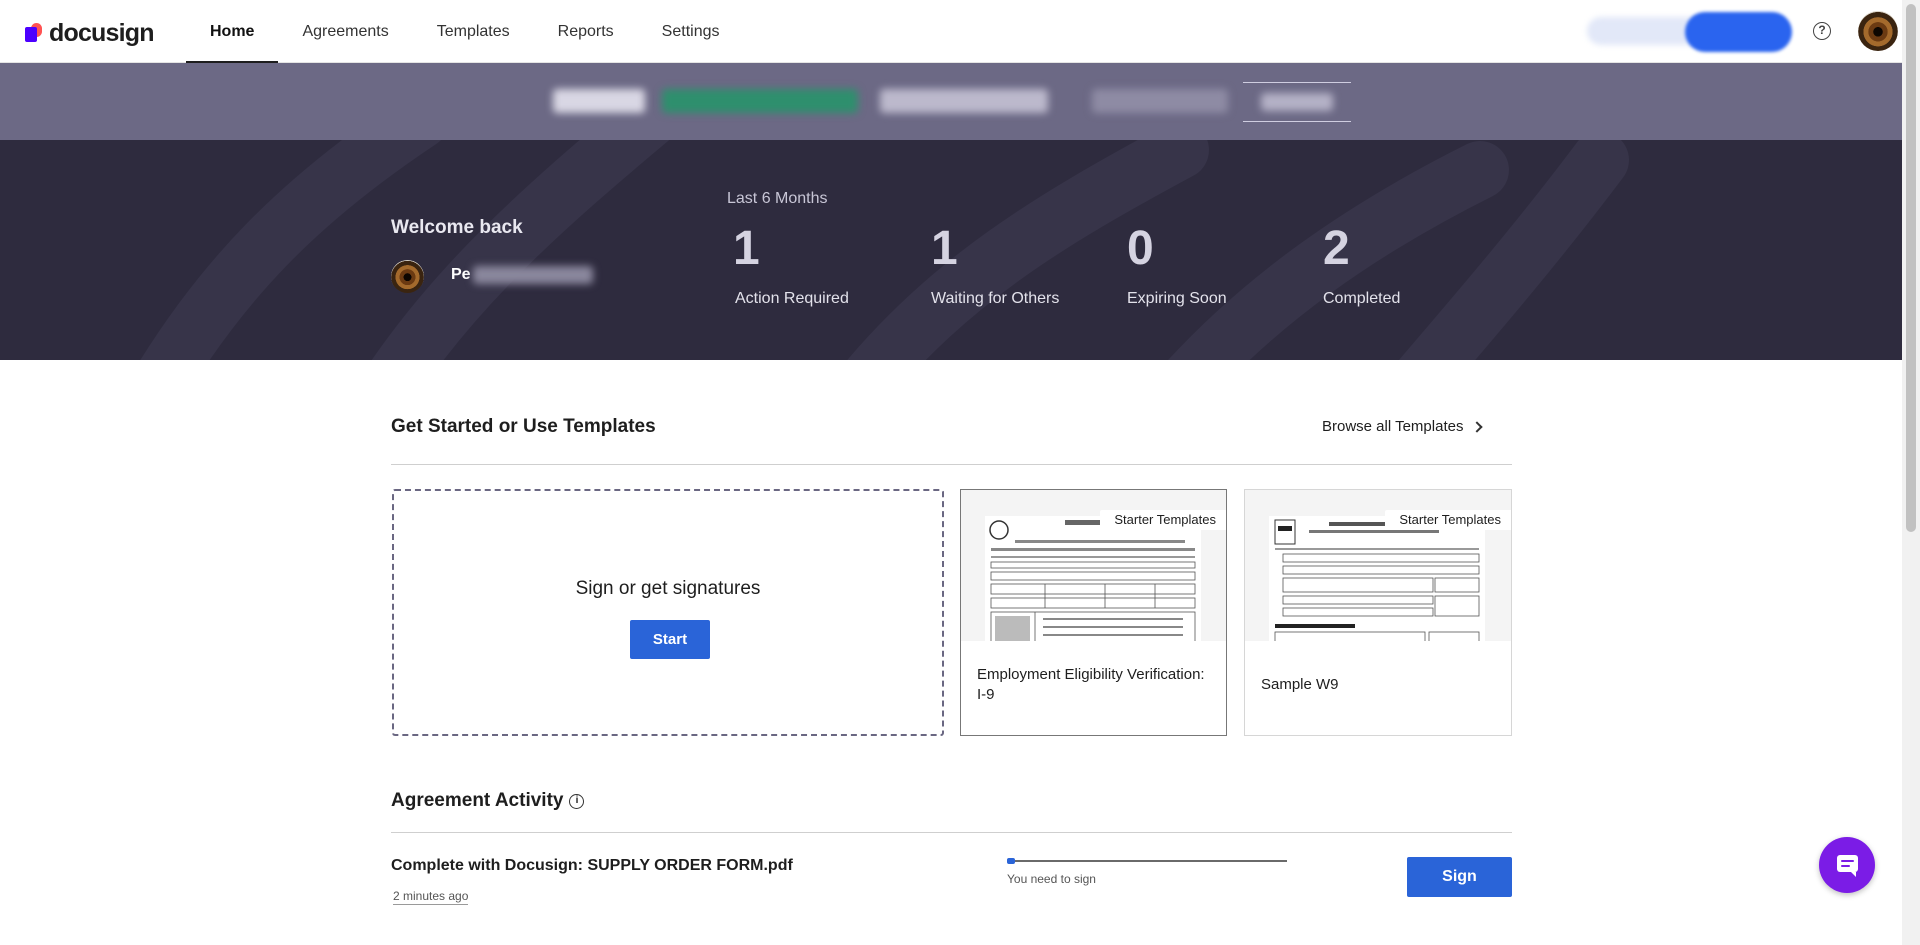 Image resolution: width=1920 pixels, height=945 pixels. What do you see at coordinates (1361, 266) in the screenshot?
I see `stat-completed: 2 Completed` at bounding box center [1361, 266].